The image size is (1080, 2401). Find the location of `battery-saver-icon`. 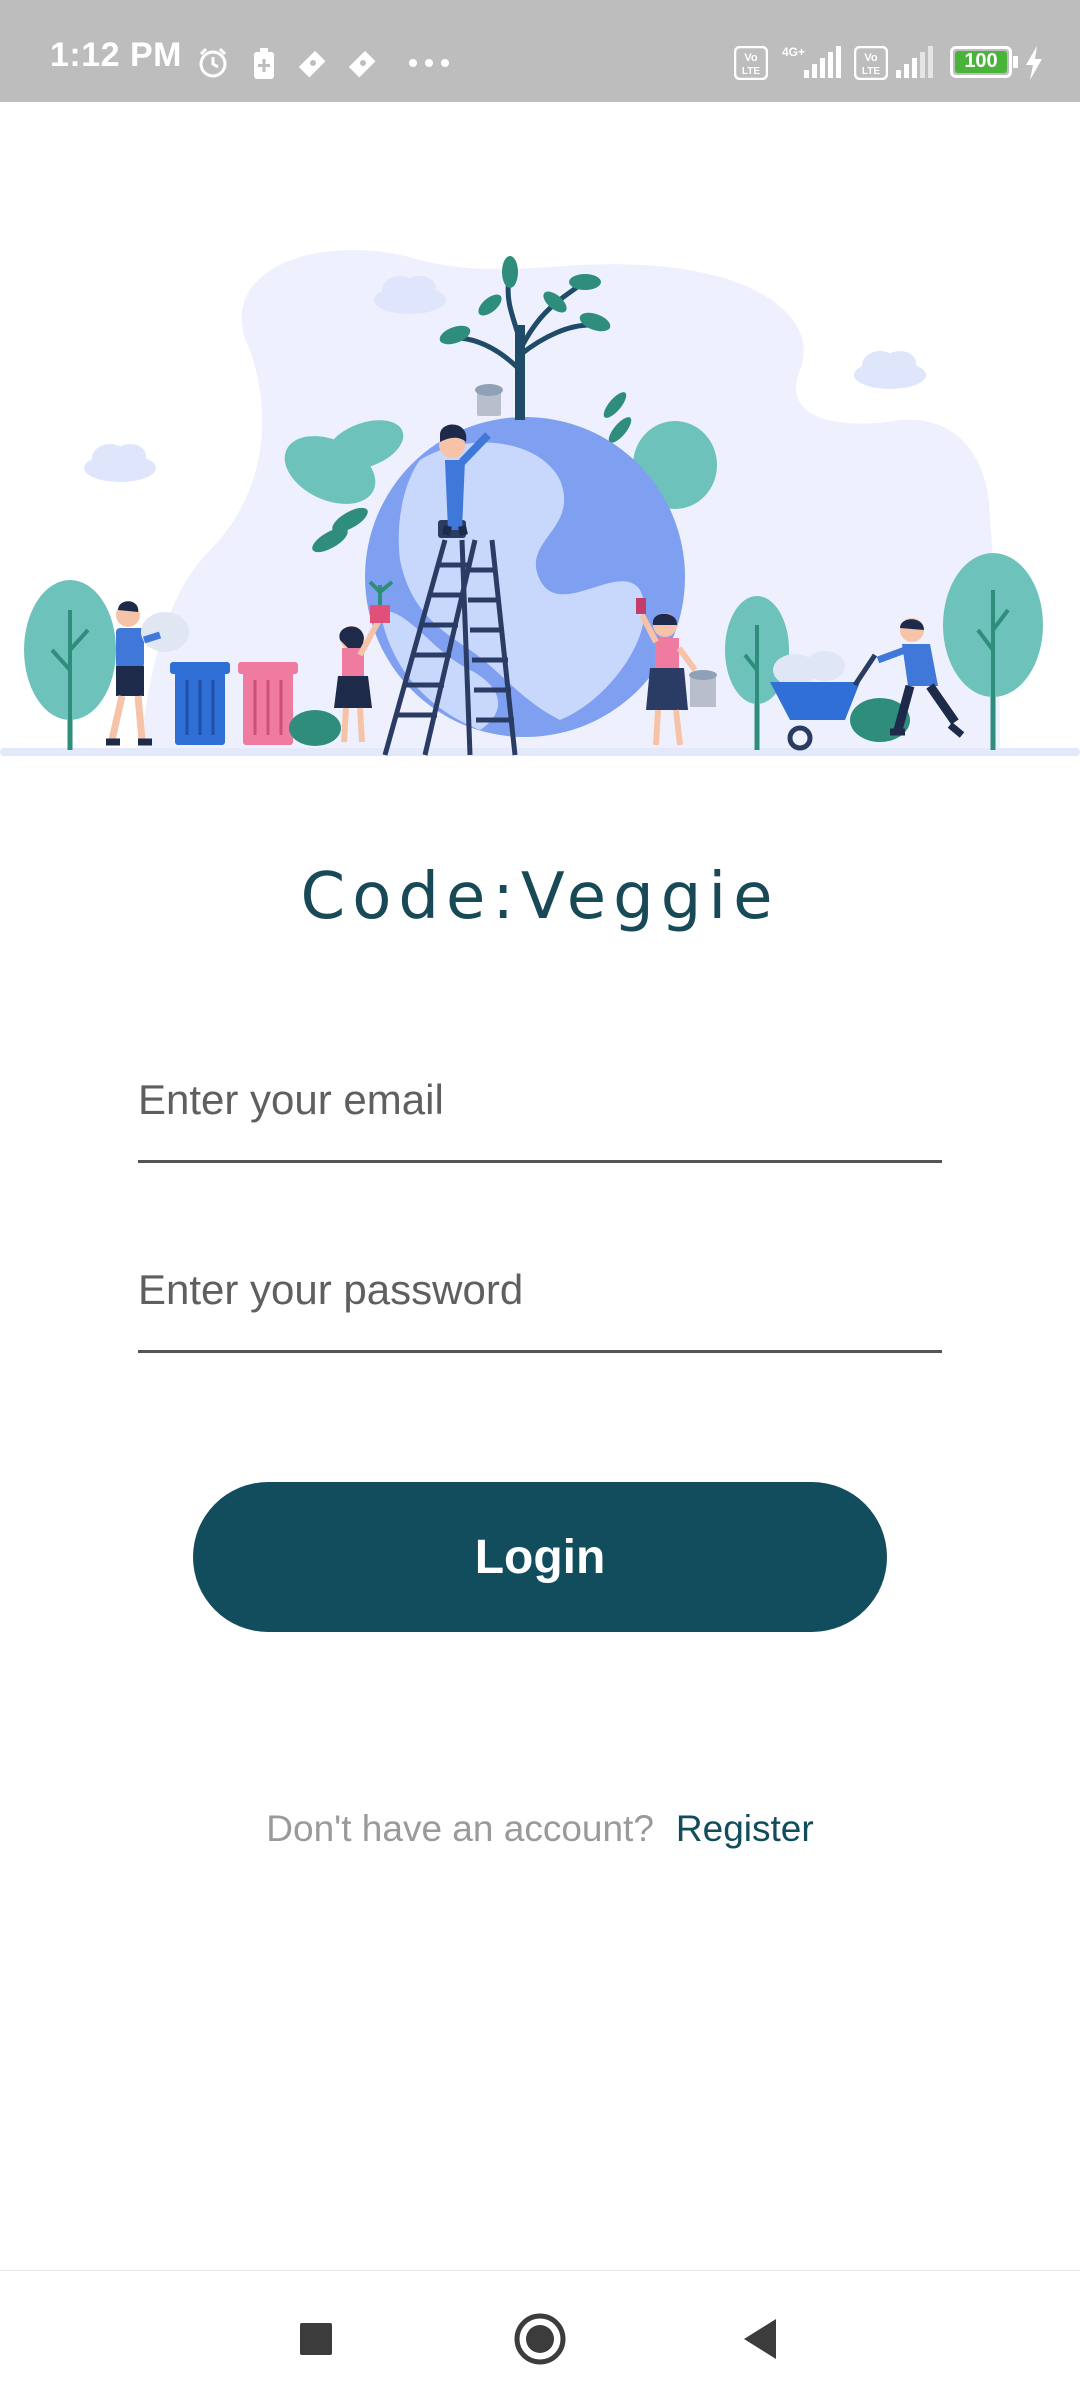

battery-saver-icon is located at coordinates (264, 63).